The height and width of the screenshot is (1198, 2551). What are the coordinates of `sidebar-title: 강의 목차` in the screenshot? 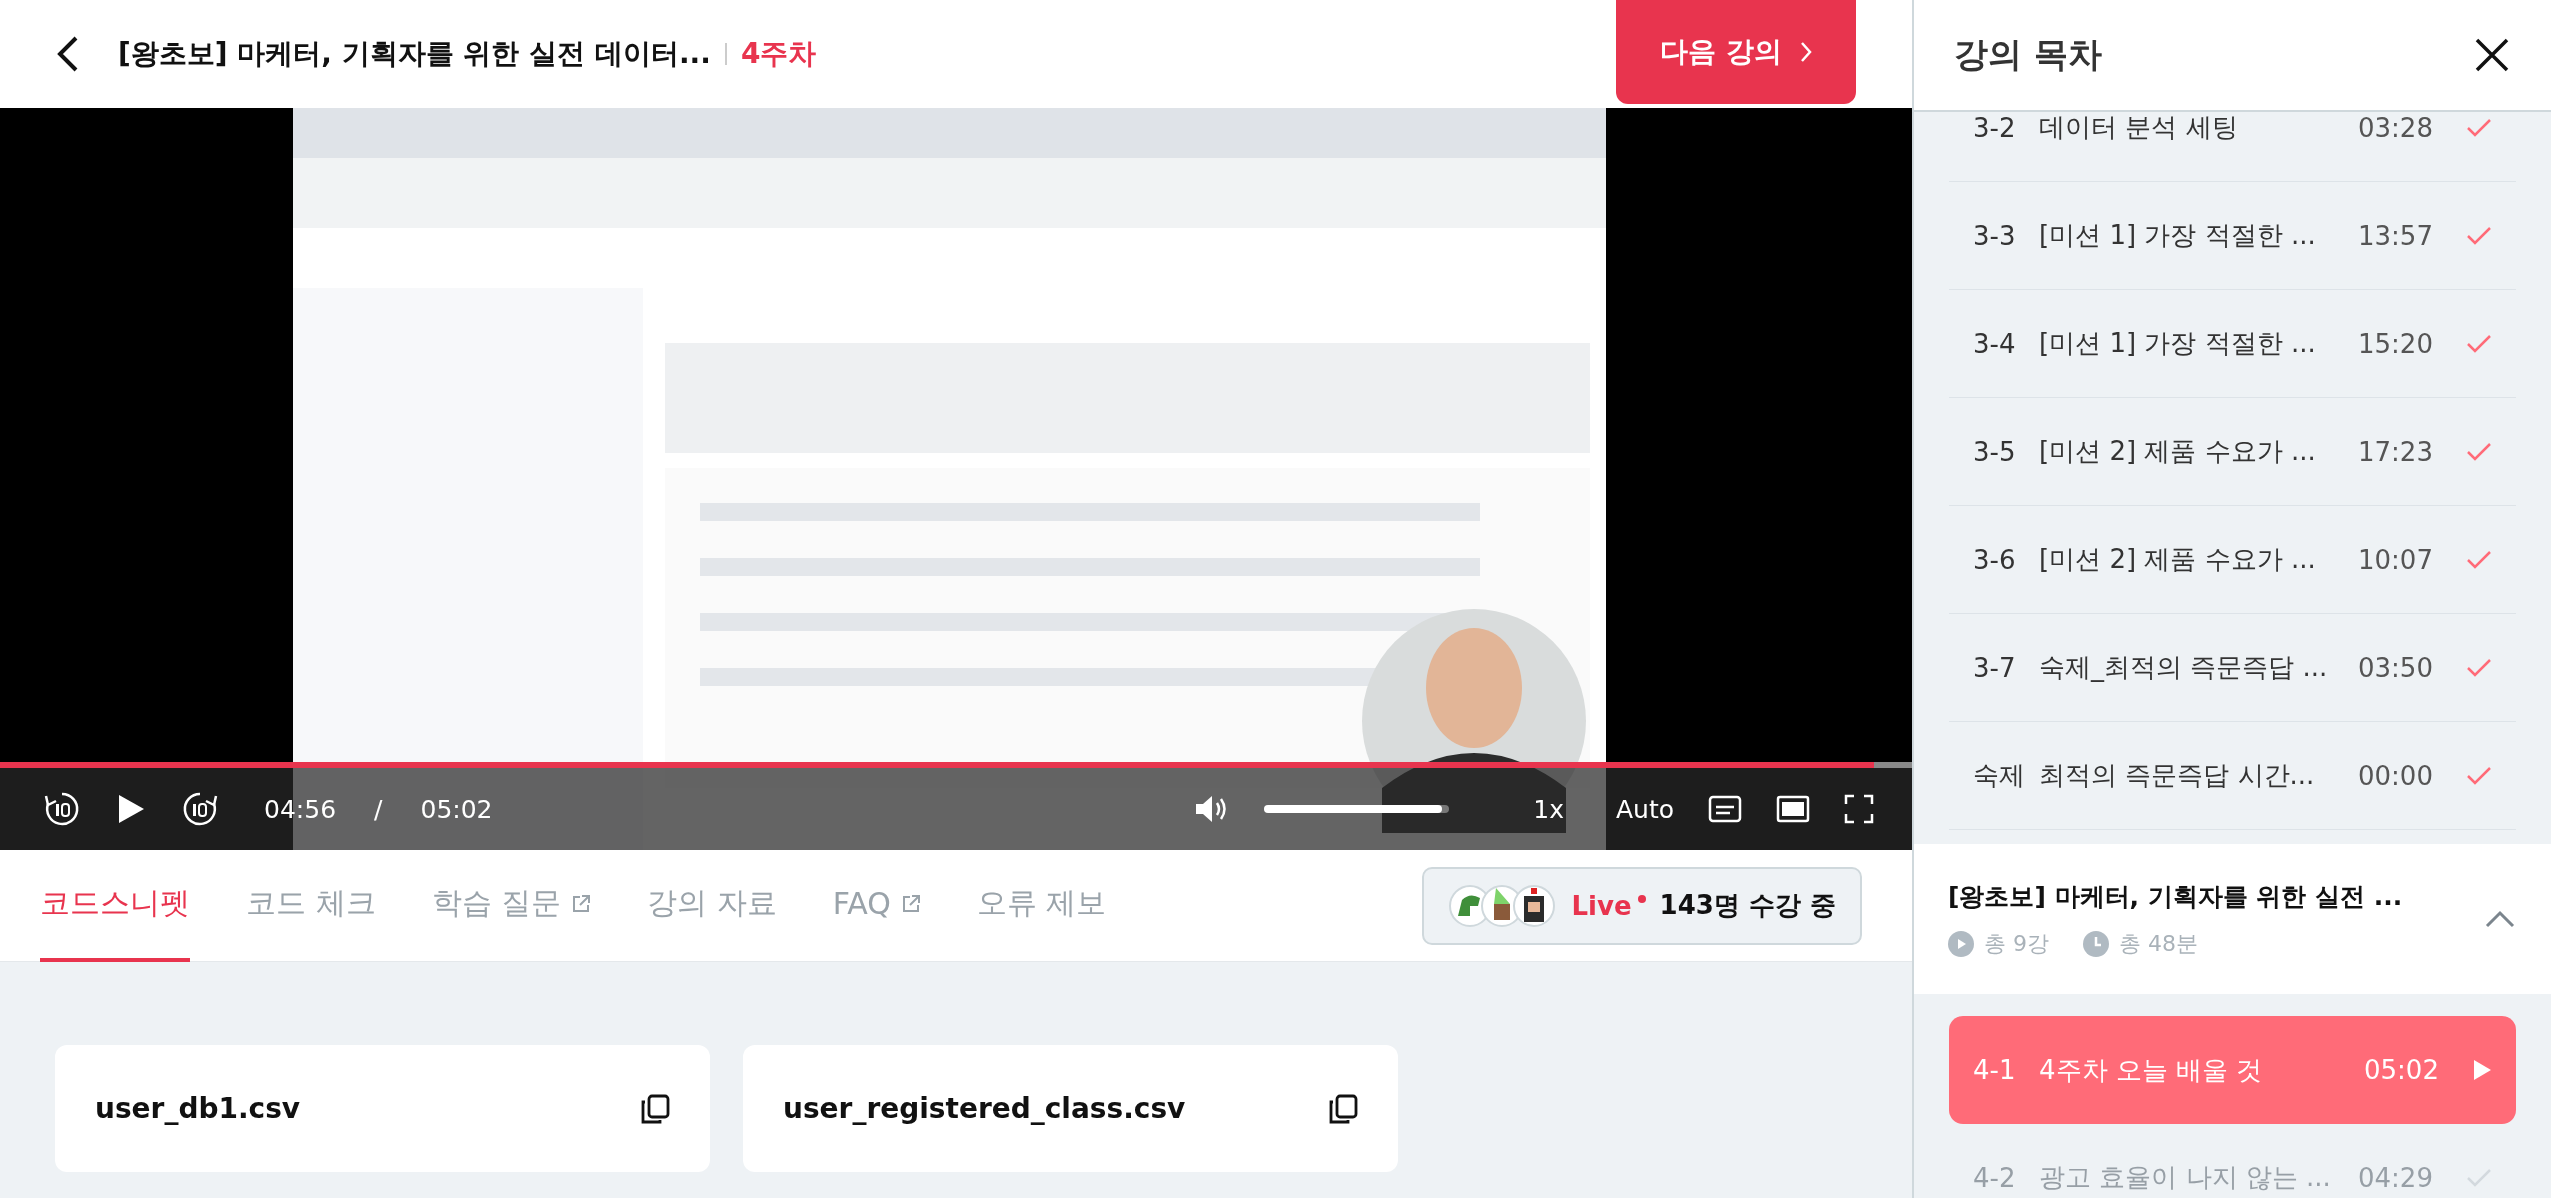 It's located at (2028, 54).